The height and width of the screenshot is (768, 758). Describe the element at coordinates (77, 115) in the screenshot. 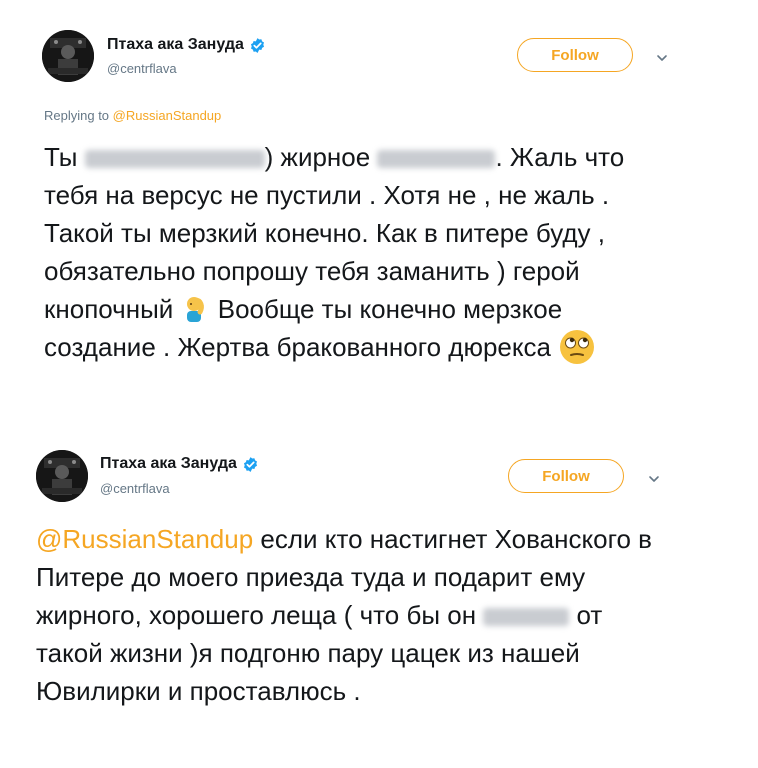

I see `replying-to-prefix: Replying to` at that location.